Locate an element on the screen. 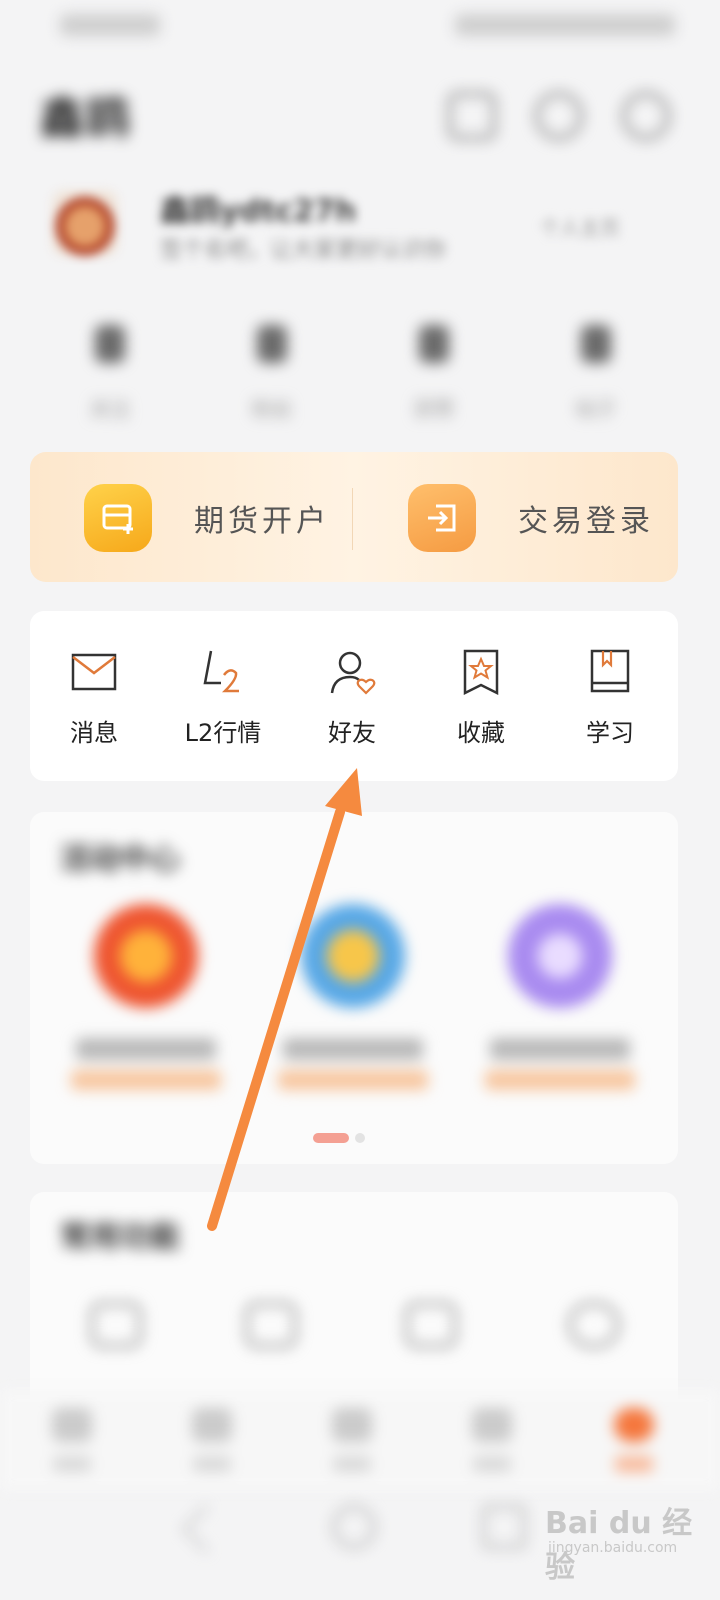 The height and width of the screenshot is (1600, 720). watermark-url: jingyan.baidu.com is located at coordinates (613, 1548).